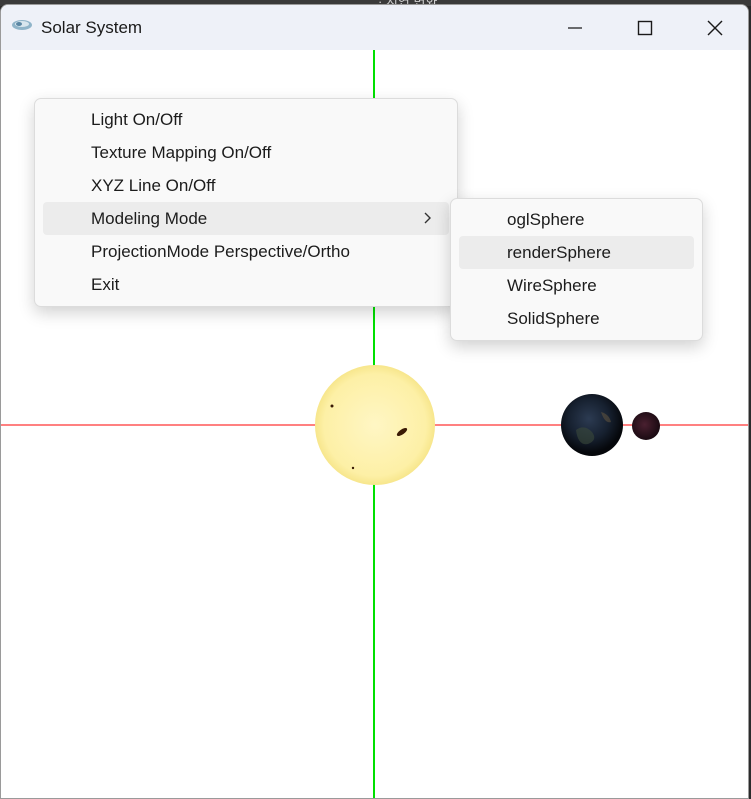  I want to click on menu-item-label: Light On/Off, so click(137, 119).